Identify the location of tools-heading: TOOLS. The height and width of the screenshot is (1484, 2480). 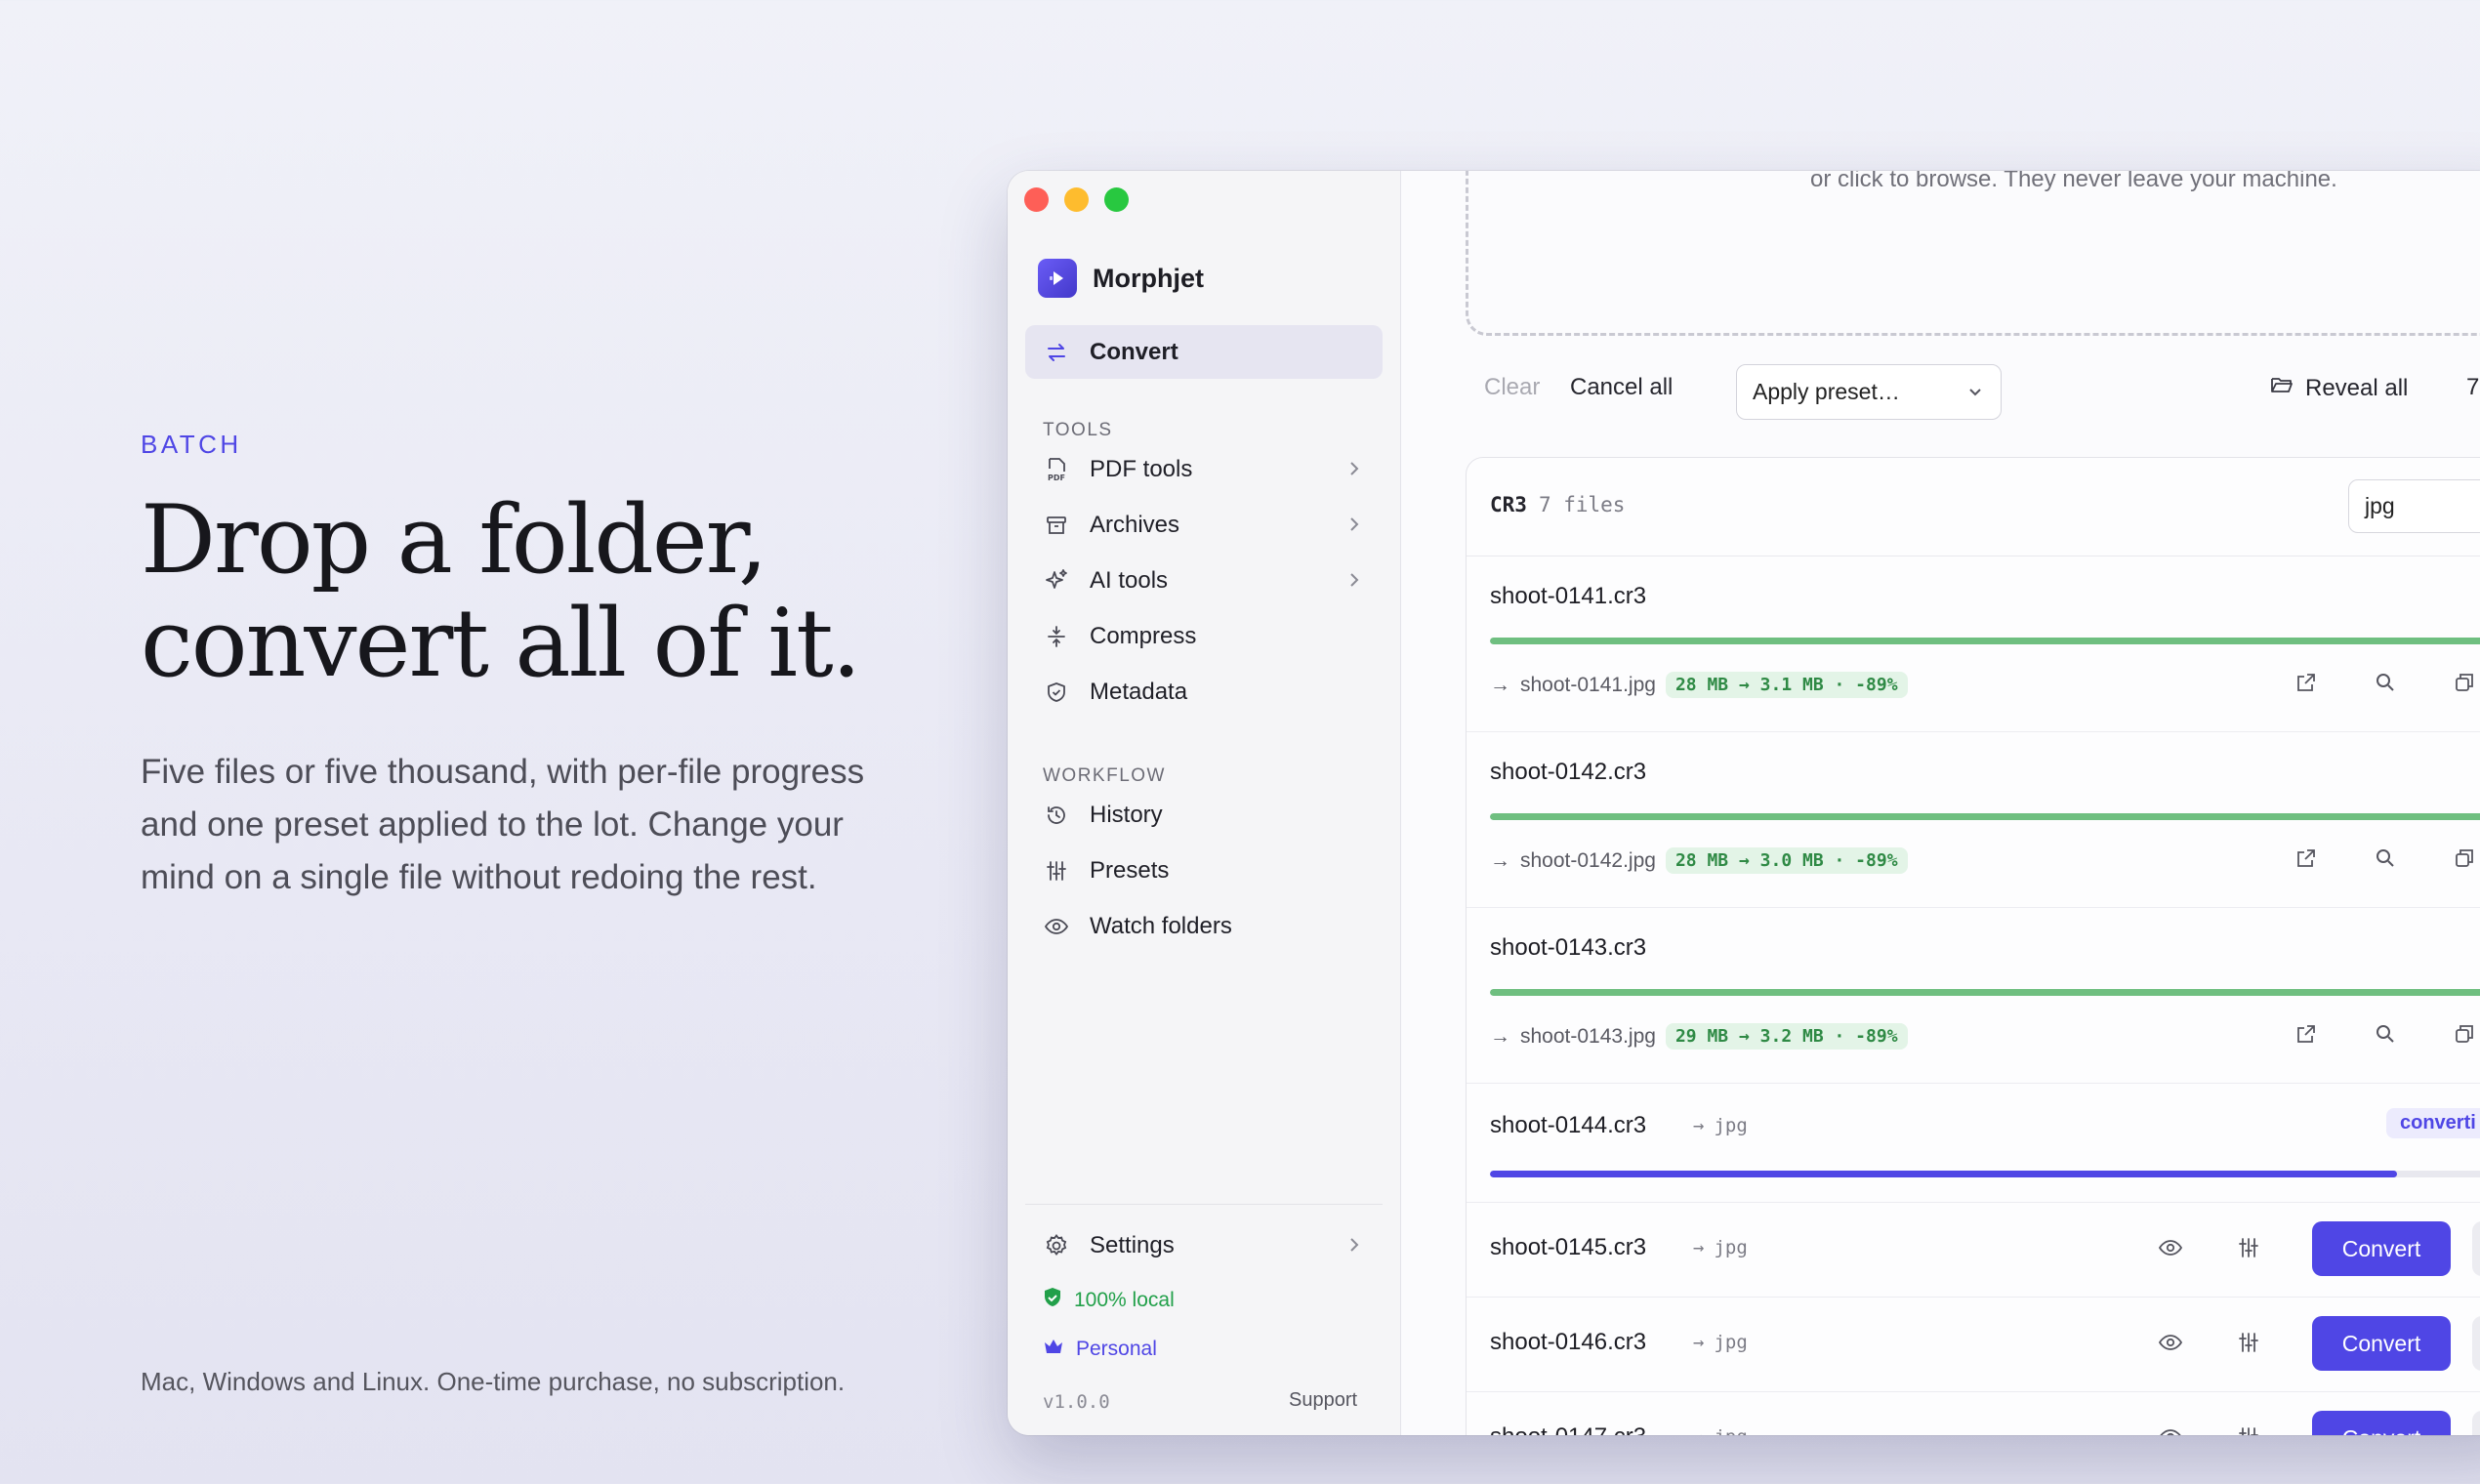
(1078, 430).